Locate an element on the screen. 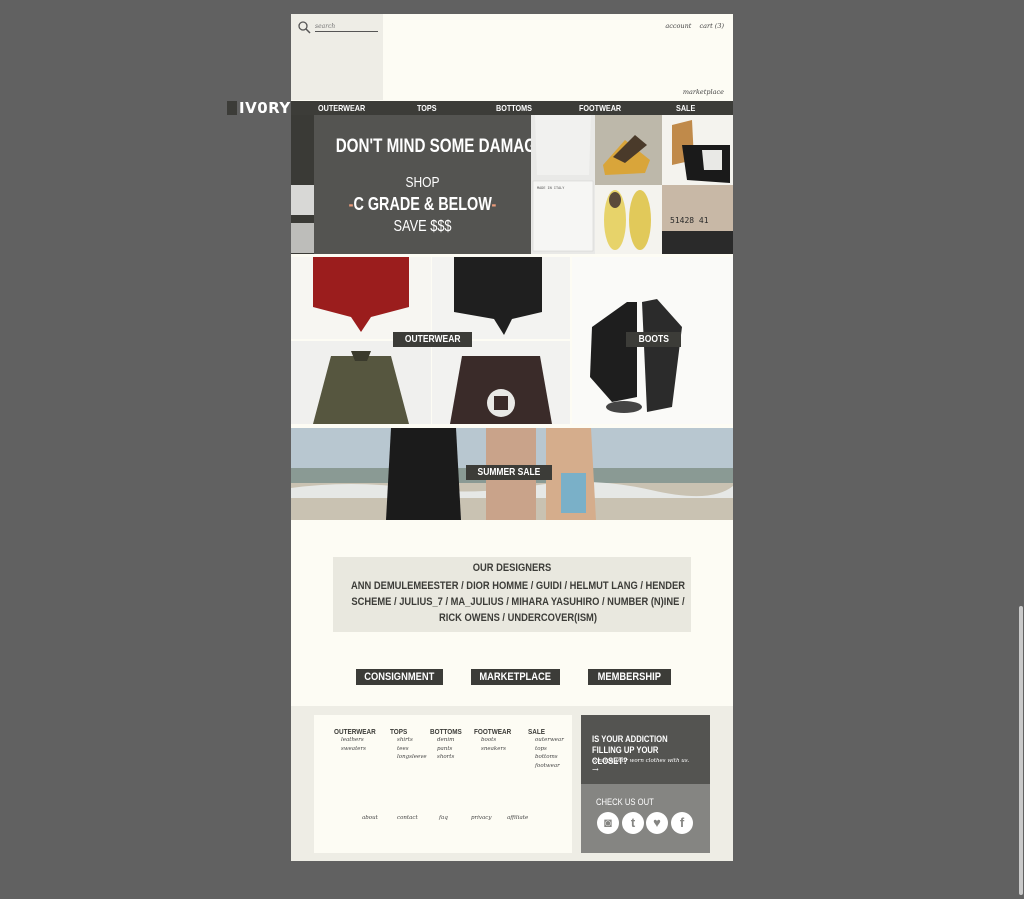 Image resolution: width=1024 pixels, height=899 pixels. footer-privacy-link: privacy is located at coordinates (481, 818).